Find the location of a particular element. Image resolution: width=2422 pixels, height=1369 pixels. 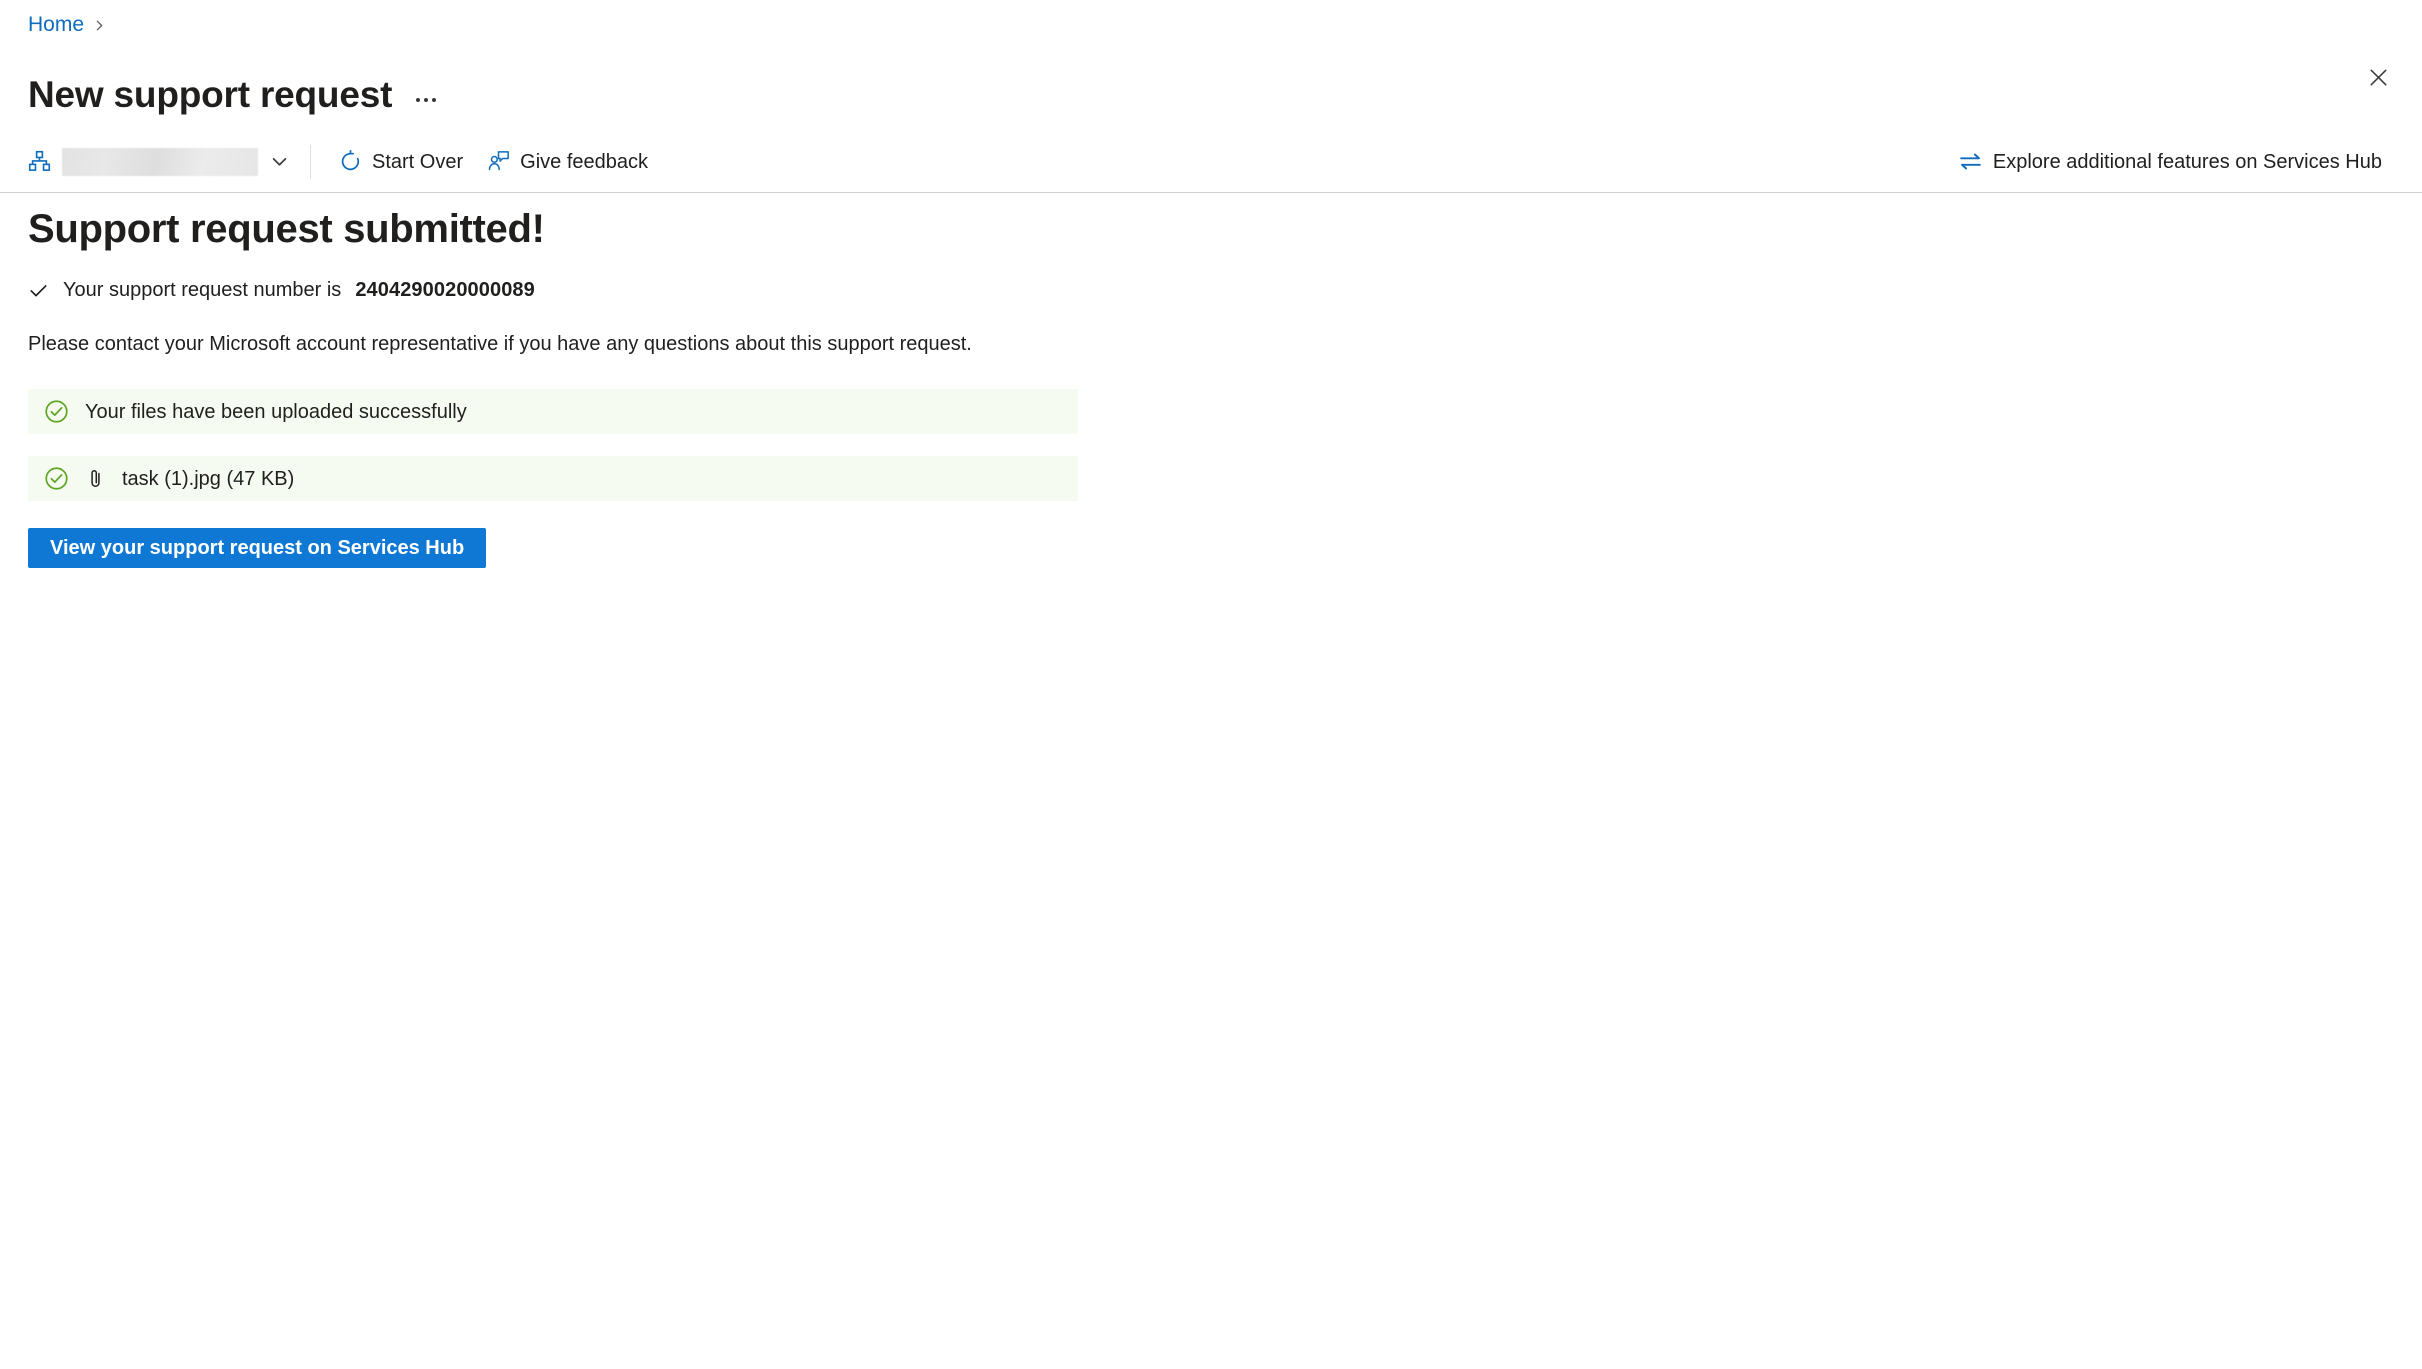

start-over-button: Start Over is located at coordinates (401, 162).